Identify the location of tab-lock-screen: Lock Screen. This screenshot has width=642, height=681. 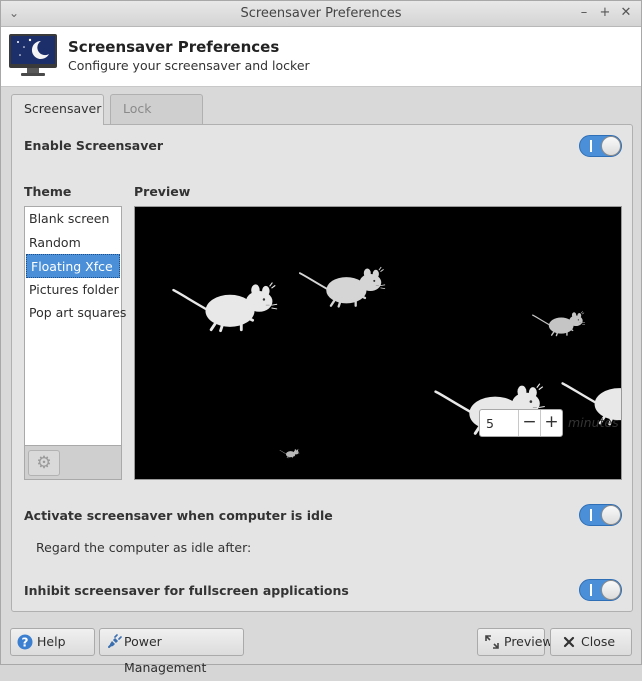
(156, 119).